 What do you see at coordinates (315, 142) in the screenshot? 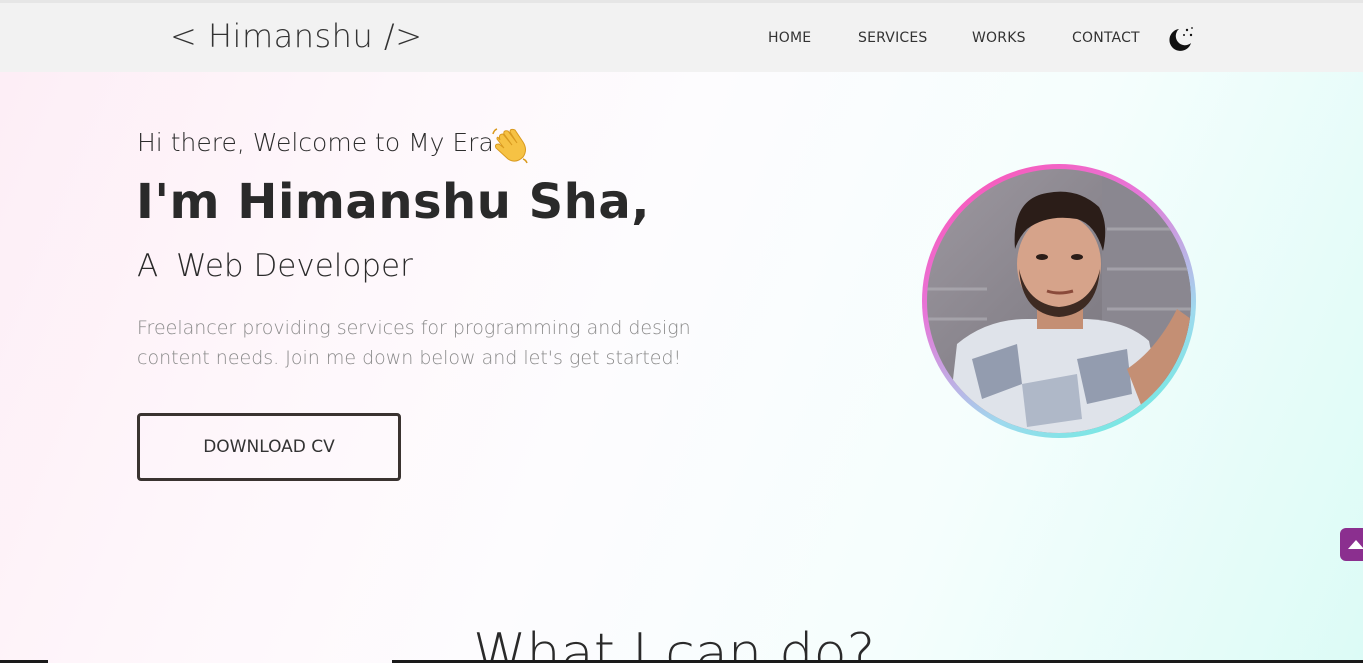
I see `greeting-text: Hi there, Welcome to My Era` at bounding box center [315, 142].